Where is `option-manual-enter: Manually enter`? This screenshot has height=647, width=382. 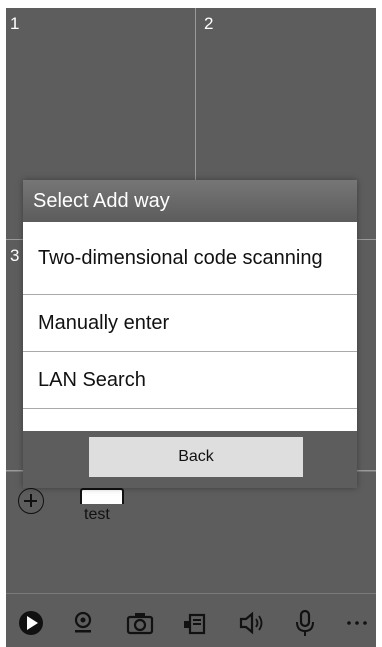
option-manual-enter: Manually enter is located at coordinates (190, 323).